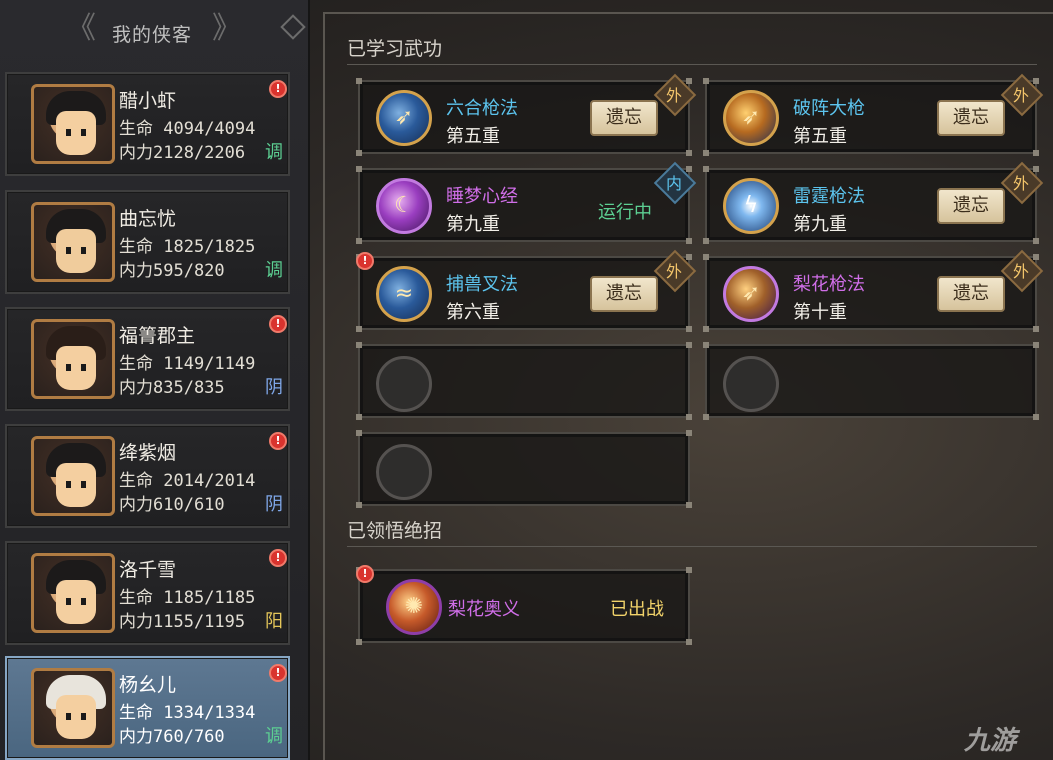 The image size is (1053, 760). I want to click on hero-mp: 内力1155/1195, so click(182, 622).